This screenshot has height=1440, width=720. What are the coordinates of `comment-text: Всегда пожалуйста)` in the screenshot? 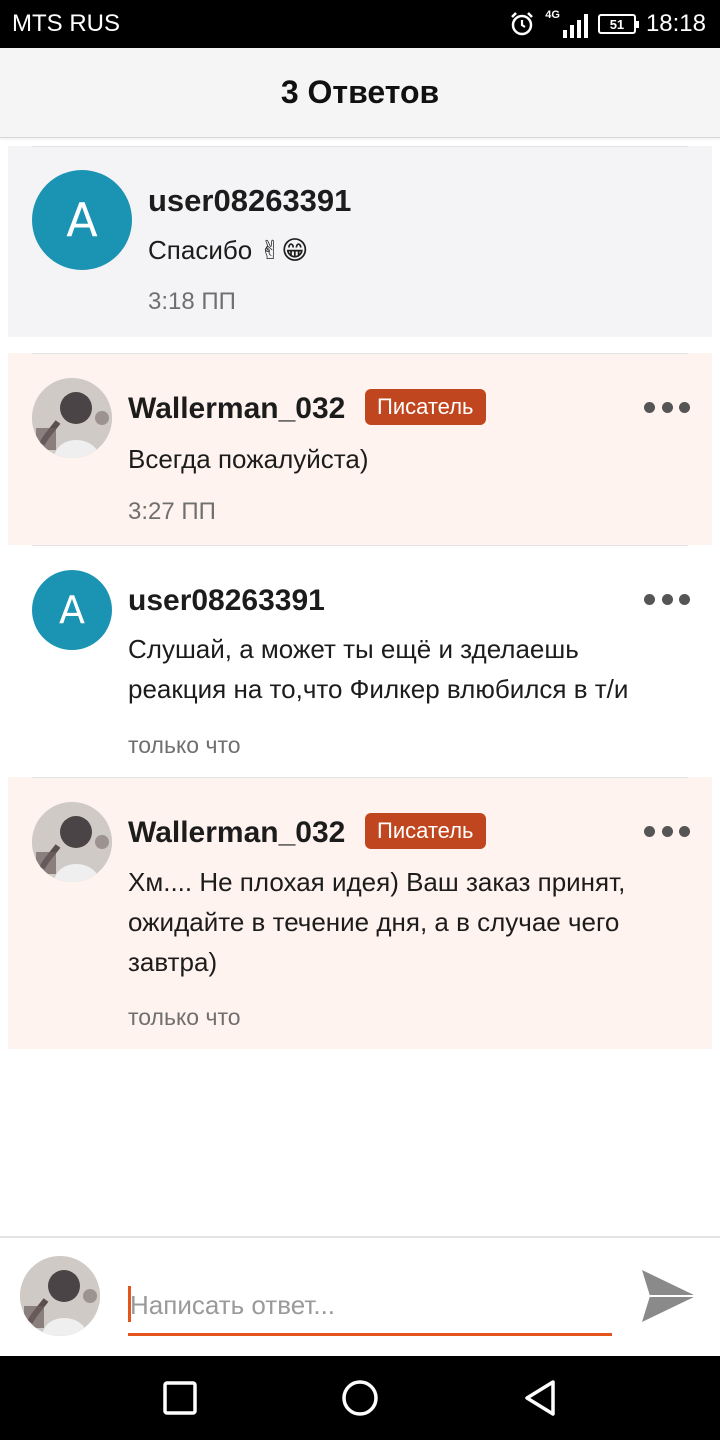 It's located at (248, 459).